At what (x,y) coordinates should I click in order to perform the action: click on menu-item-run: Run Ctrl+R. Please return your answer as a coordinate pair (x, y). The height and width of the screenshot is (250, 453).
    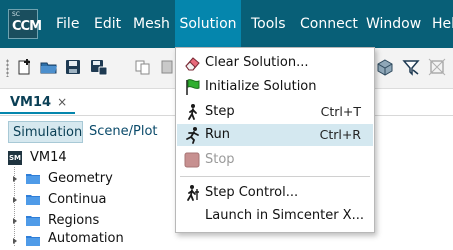
    Looking at the image, I should click on (275, 135).